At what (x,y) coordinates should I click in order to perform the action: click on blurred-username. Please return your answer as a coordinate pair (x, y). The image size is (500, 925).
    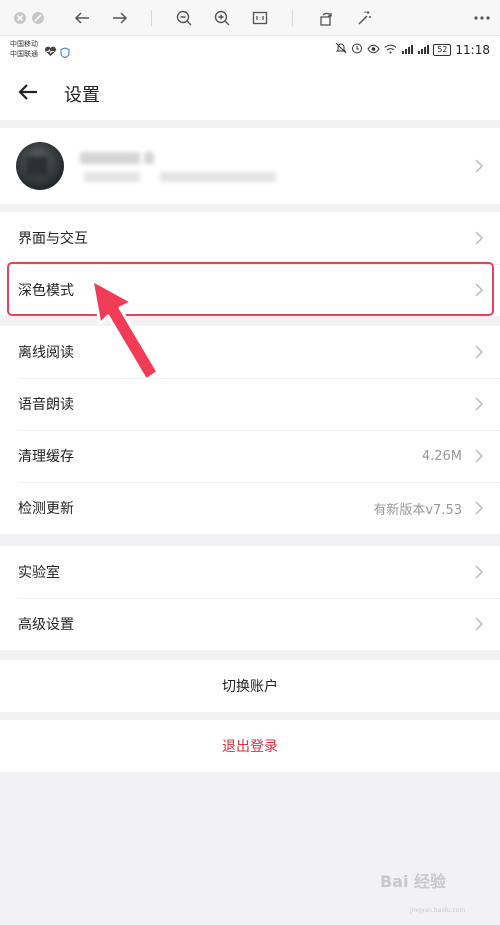
    Looking at the image, I should click on (110, 158).